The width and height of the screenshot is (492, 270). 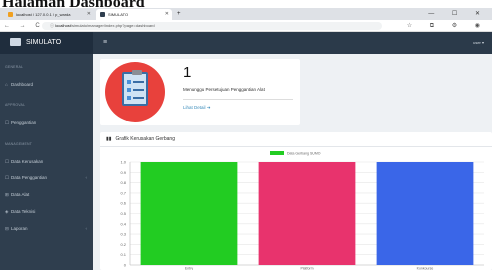 I want to click on sidebar-item-data-teknisi: ◈ Data Teknisi, so click(x=48, y=212).